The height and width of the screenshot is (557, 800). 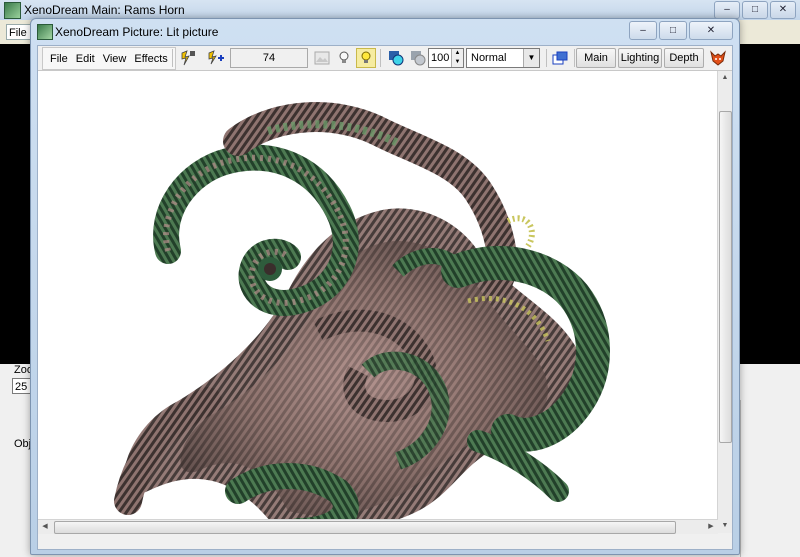 What do you see at coordinates (322, 58) in the screenshot?
I see `image-icon` at bounding box center [322, 58].